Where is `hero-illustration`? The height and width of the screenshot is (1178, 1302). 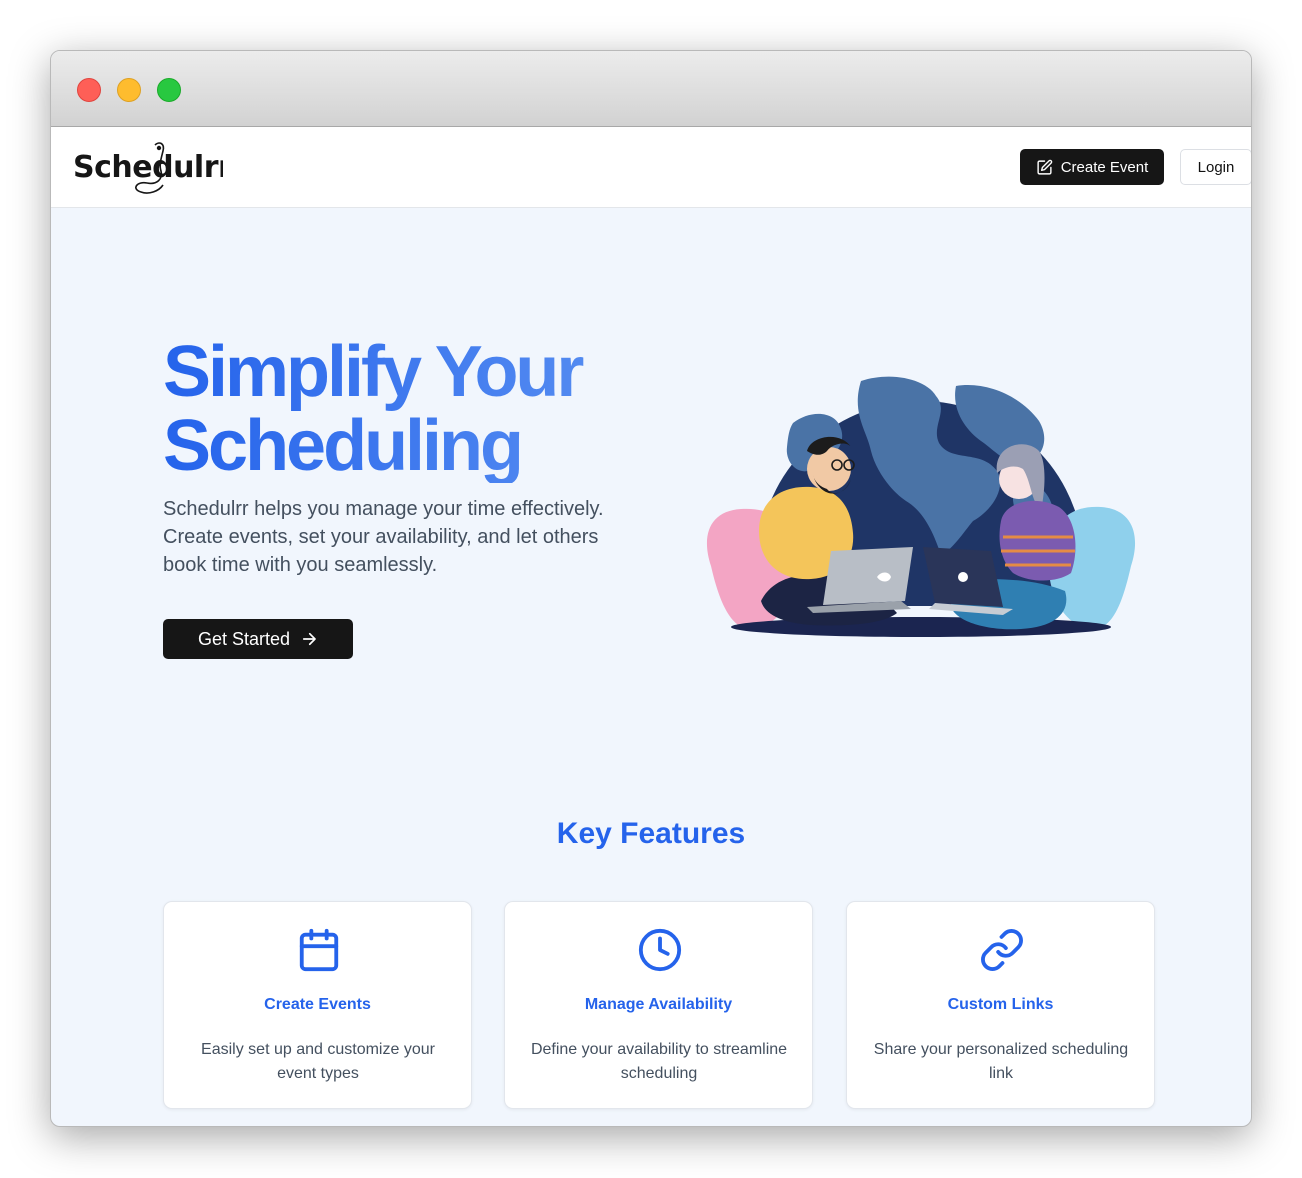
hero-illustration is located at coordinates (921, 496).